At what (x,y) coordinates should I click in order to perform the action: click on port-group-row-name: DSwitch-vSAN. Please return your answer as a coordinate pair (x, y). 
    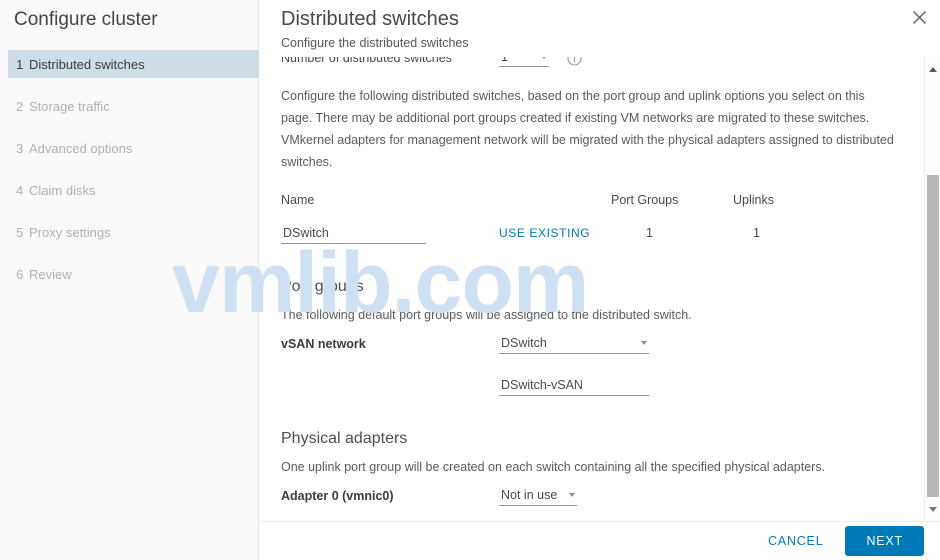
    Looking at the image, I should click on (599, 391).